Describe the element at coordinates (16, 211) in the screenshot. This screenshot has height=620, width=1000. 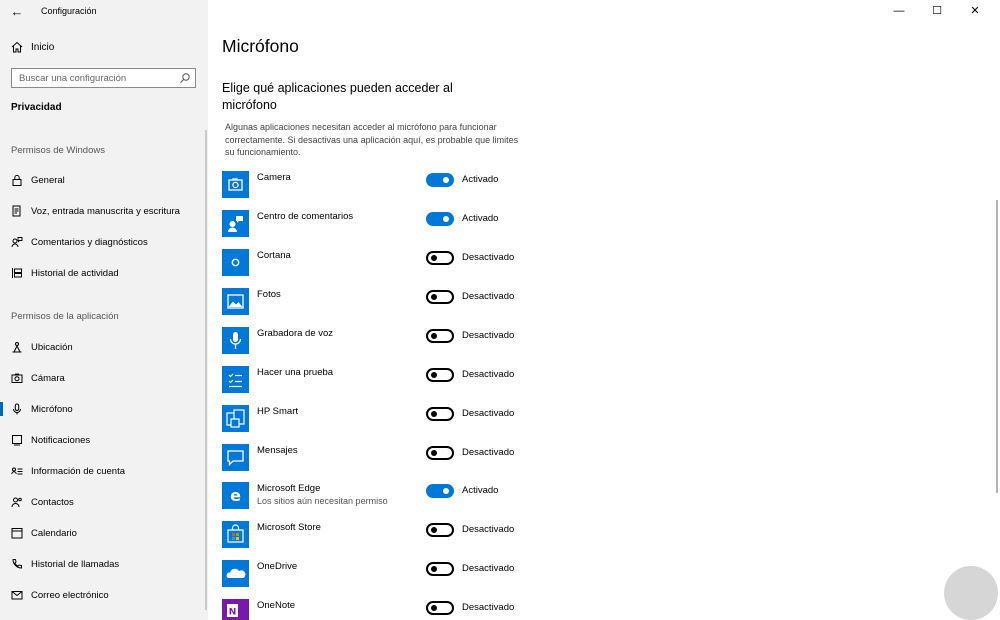
I see `document-pen-icon` at that location.